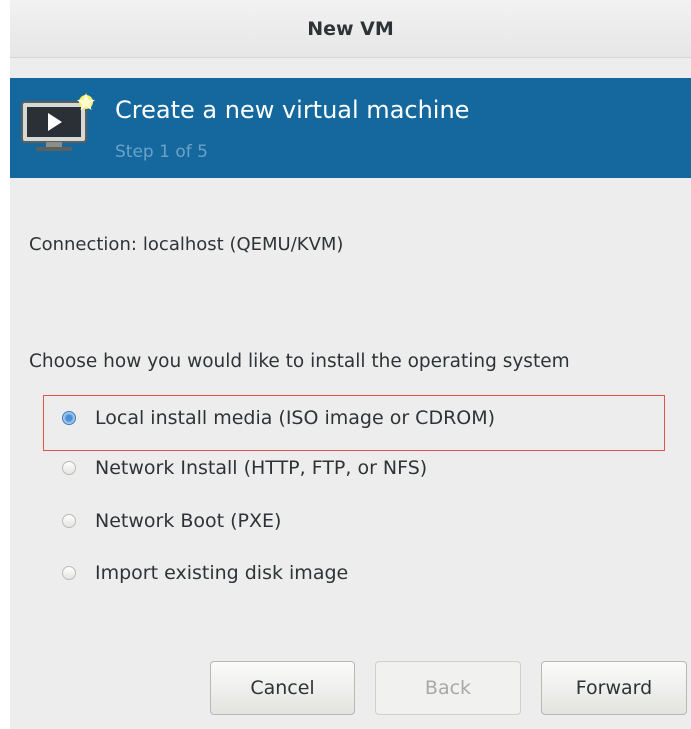  Describe the element at coordinates (161, 152) in the screenshot. I see `wizard-step: Step 1 of 5` at that location.